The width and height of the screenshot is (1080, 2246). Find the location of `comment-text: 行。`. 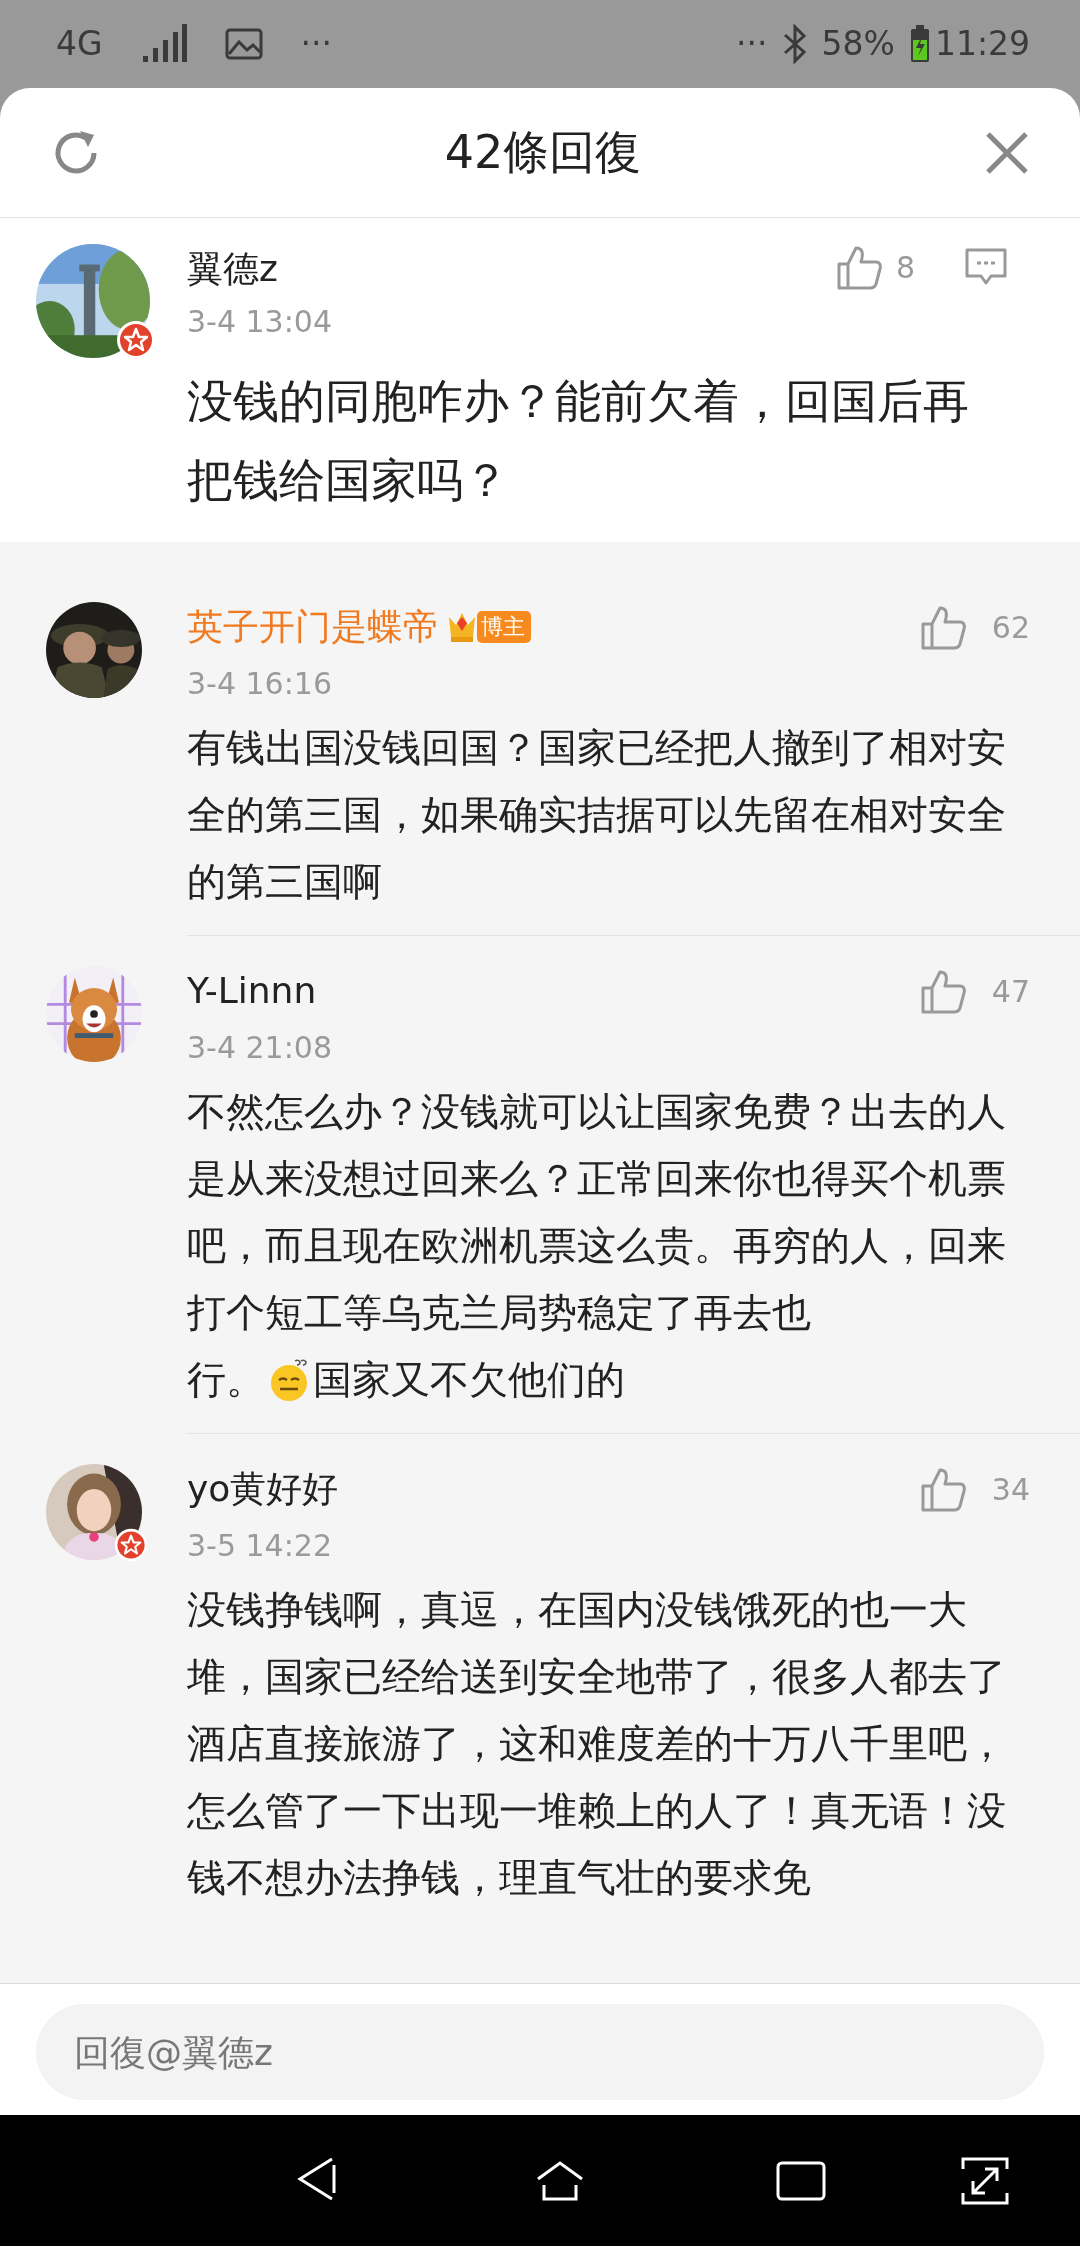

comment-text: 行。 is located at coordinates (226, 1380).